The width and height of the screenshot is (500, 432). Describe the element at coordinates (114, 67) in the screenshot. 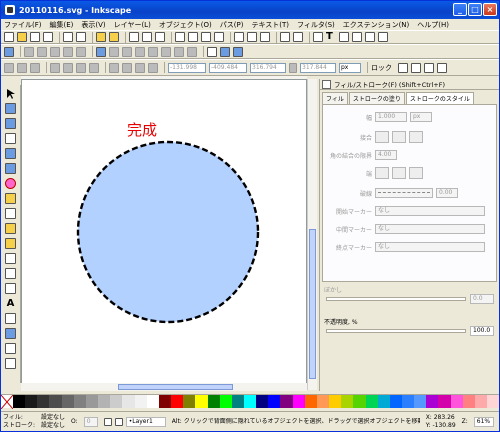

I see `raise-top-icon` at that location.